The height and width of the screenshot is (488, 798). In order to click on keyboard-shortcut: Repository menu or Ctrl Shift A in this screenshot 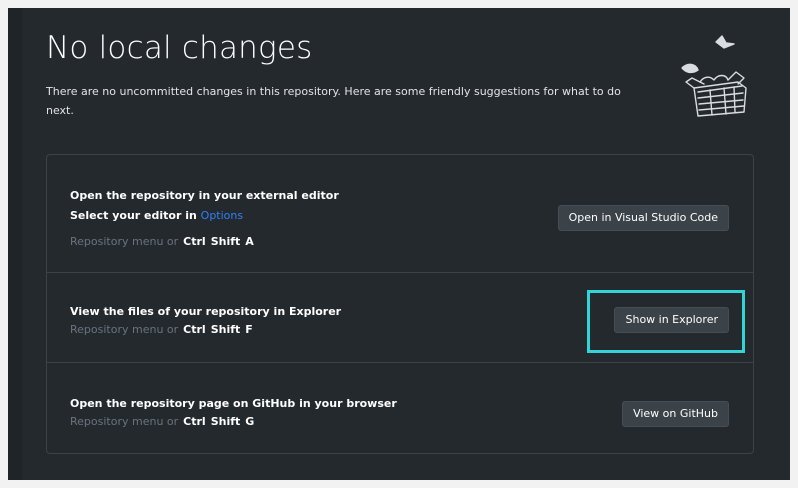, I will do `click(162, 241)`.